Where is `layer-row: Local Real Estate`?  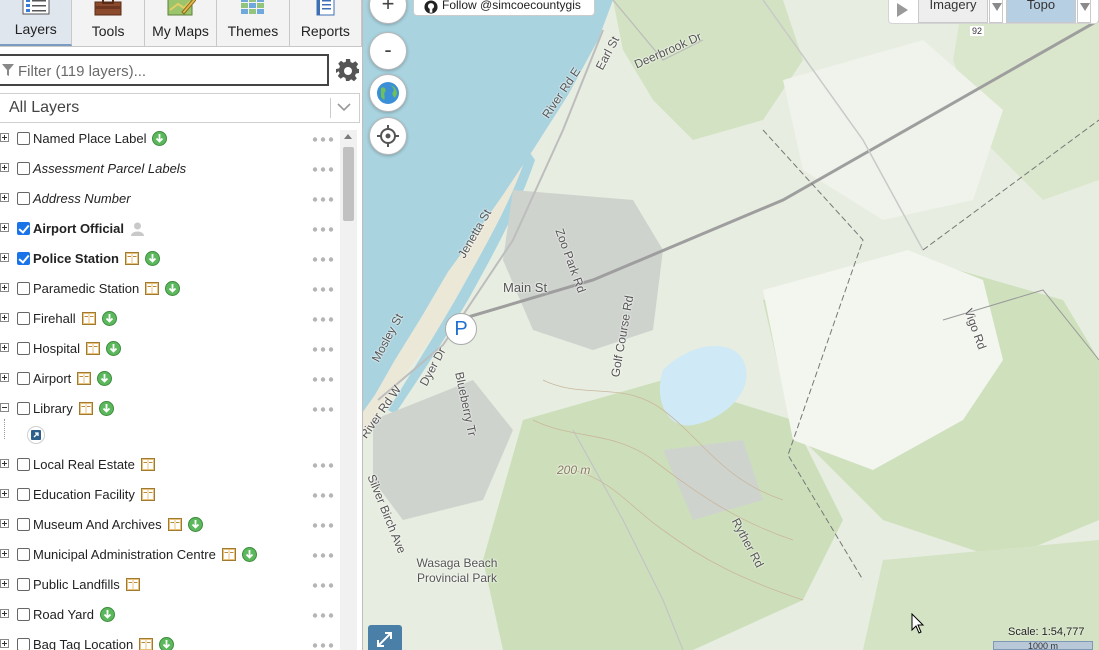
layer-row: Local Real Estate is located at coordinates (170, 465).